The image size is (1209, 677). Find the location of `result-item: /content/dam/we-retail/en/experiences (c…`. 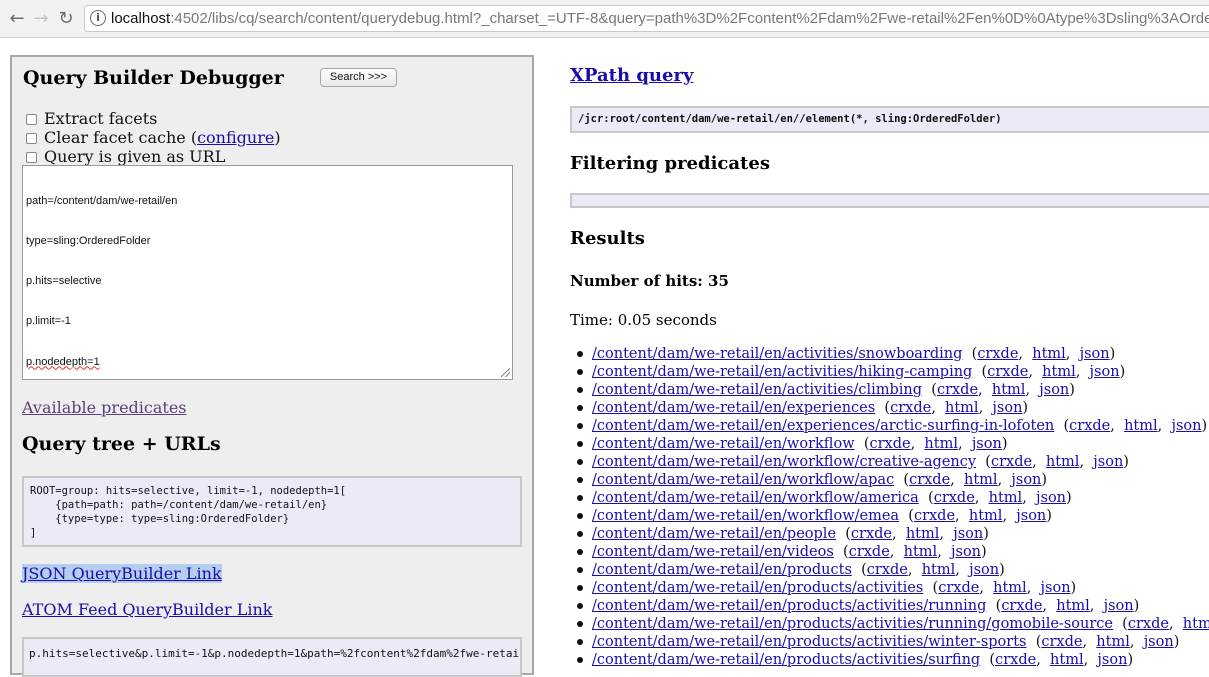

result-item: /content/dam/we-retail/en/experiences (c… is located at coordinates (893, 408).